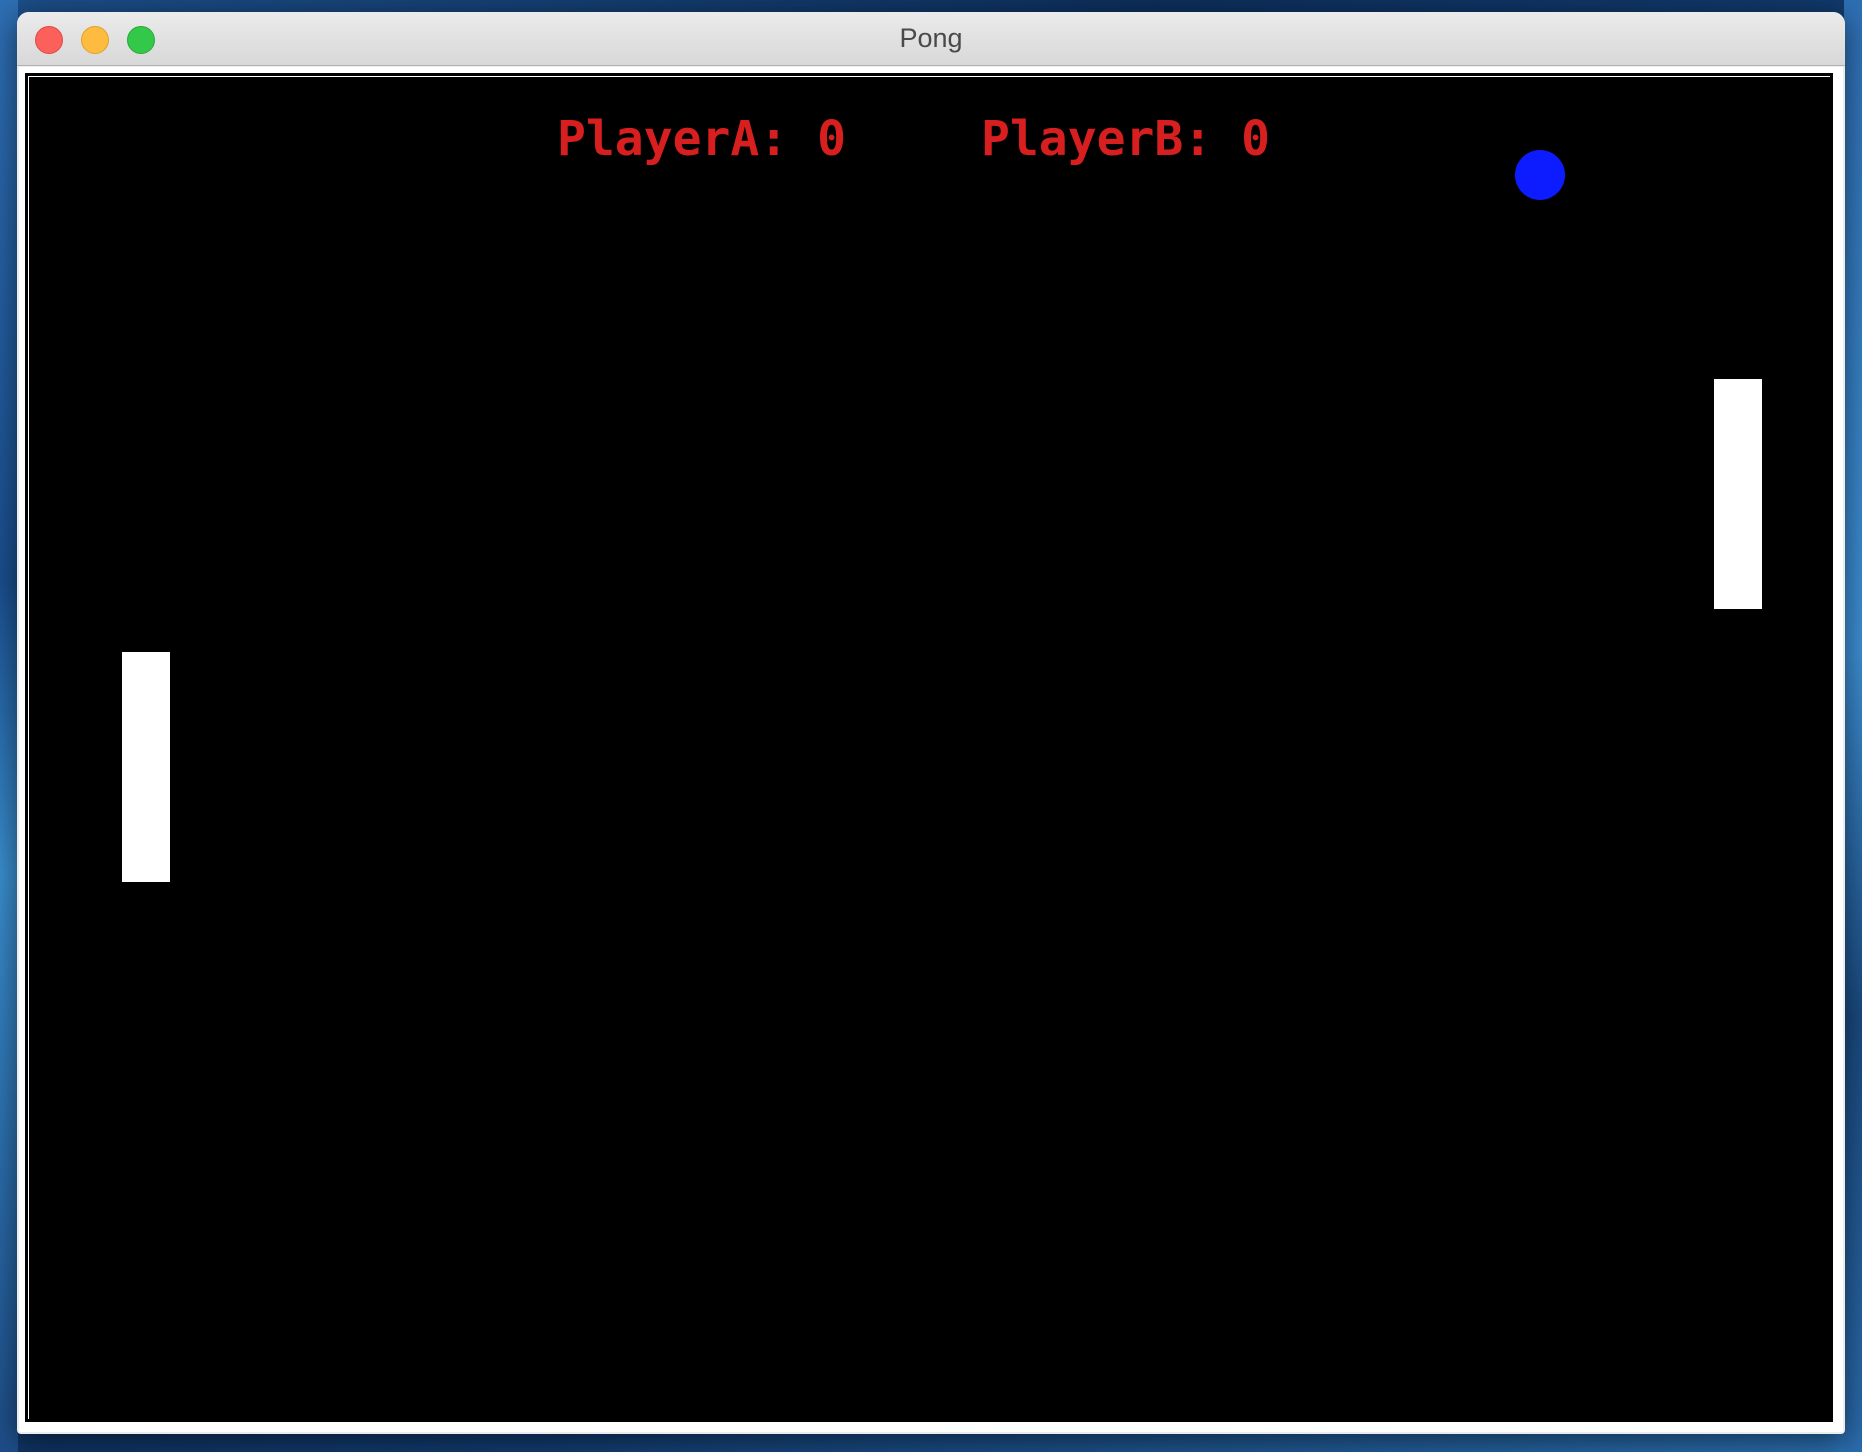 The height and width of the screenshot is (1452, 1862). What do you see at coordinates (1540, 175) in the screenshot?
I see `ball` at bounding box center [1540, 175].